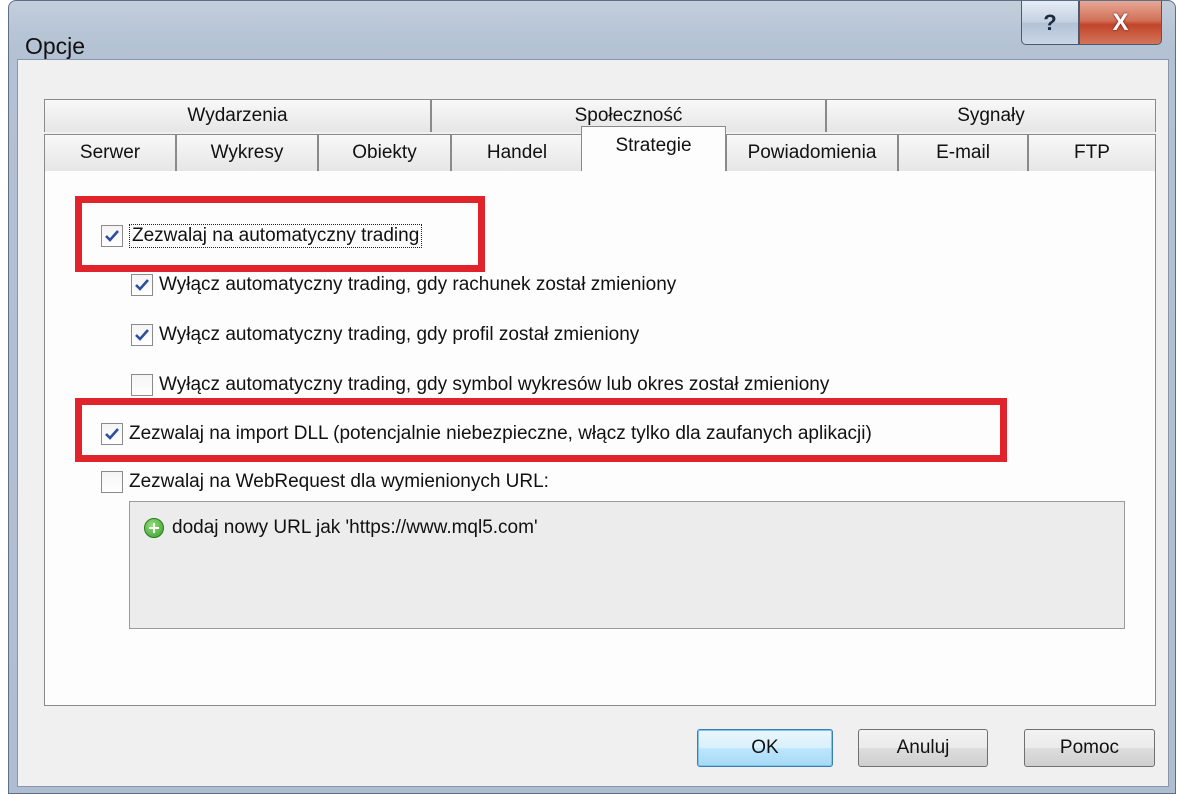  I want to click on help-caption-button: ?, so click(1050, 23).